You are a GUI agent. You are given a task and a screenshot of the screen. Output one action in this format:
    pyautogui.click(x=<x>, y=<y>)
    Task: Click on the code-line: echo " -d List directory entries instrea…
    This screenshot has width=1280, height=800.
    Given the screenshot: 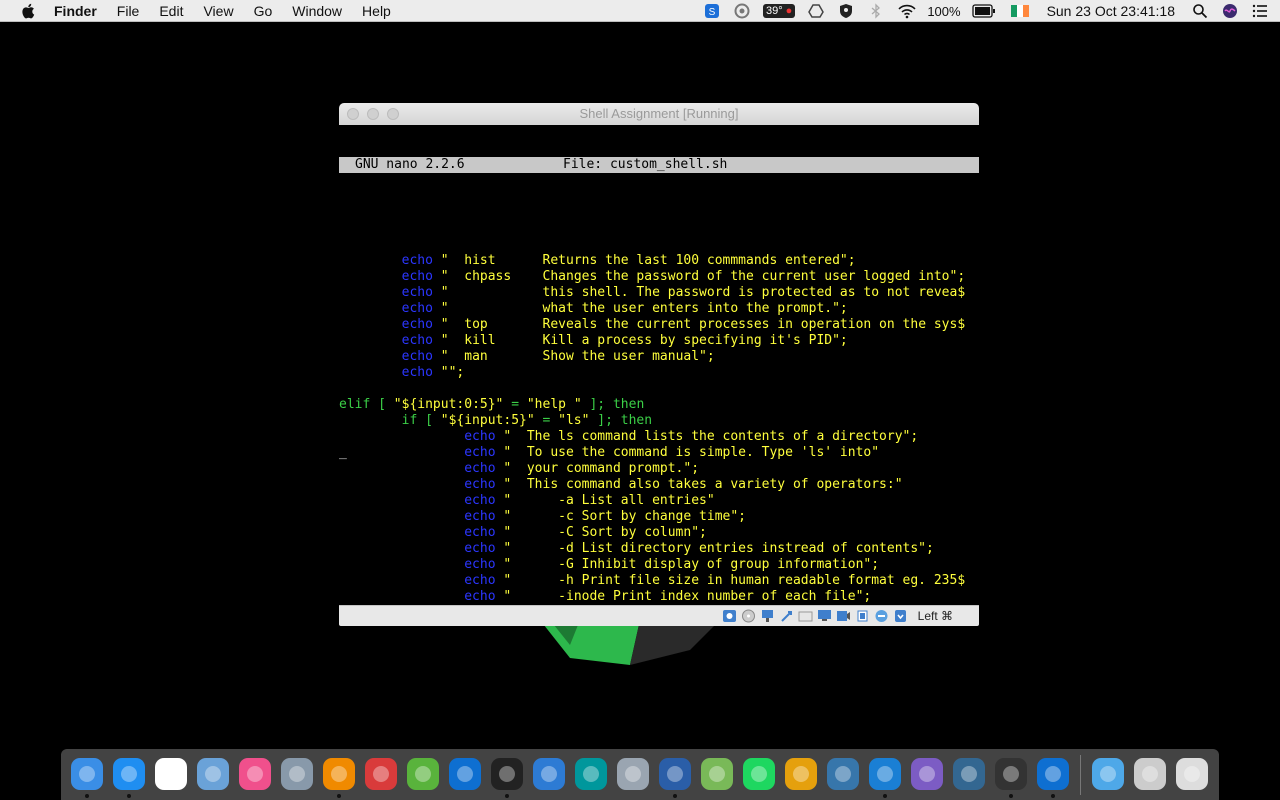 What is the action you would take?
    pyautogui.click(x=659, y=549)
    